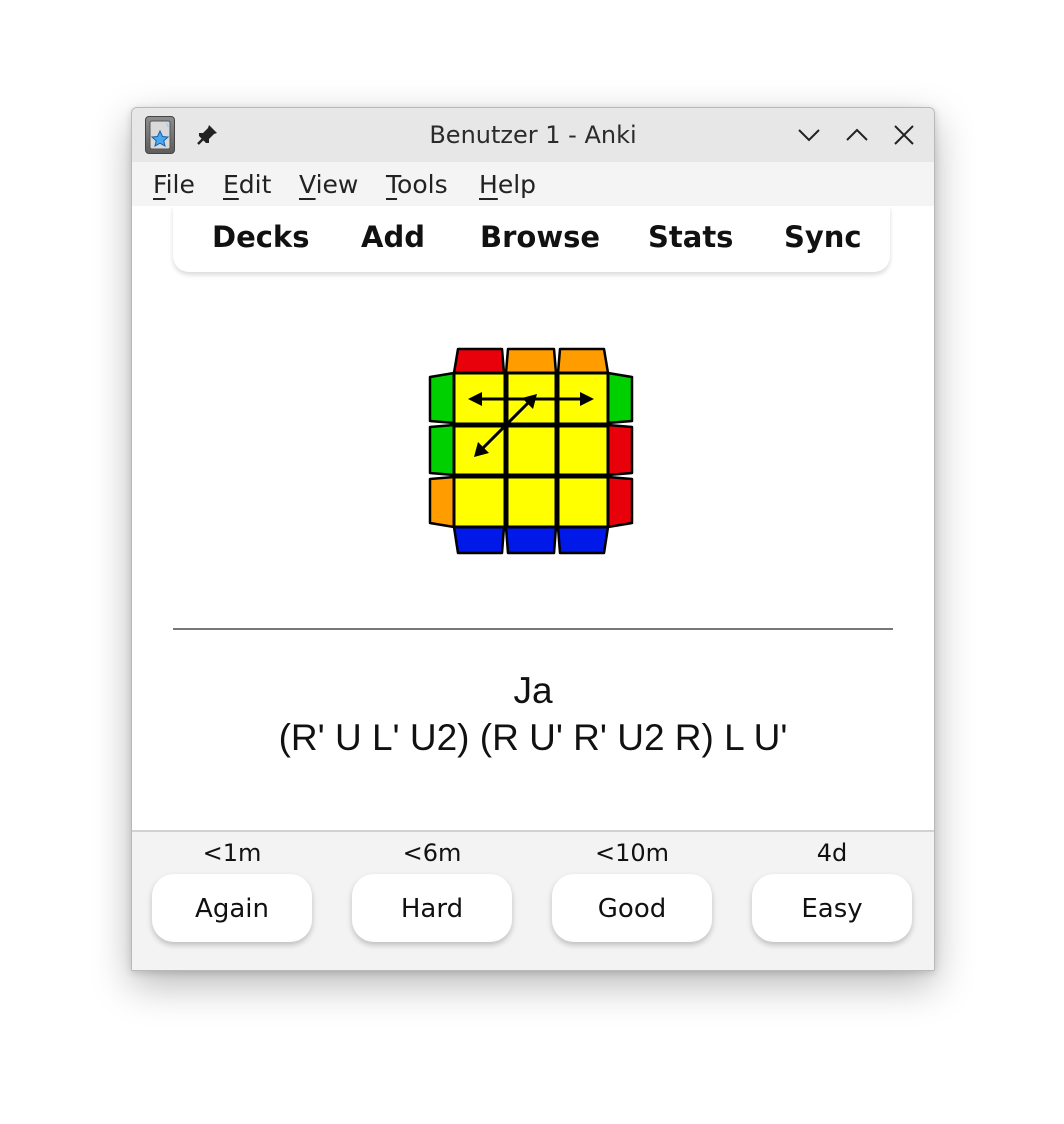 The height and width of the screenshot is (1124, 1064). I want to click on maximize-icon, so click(857, 135).